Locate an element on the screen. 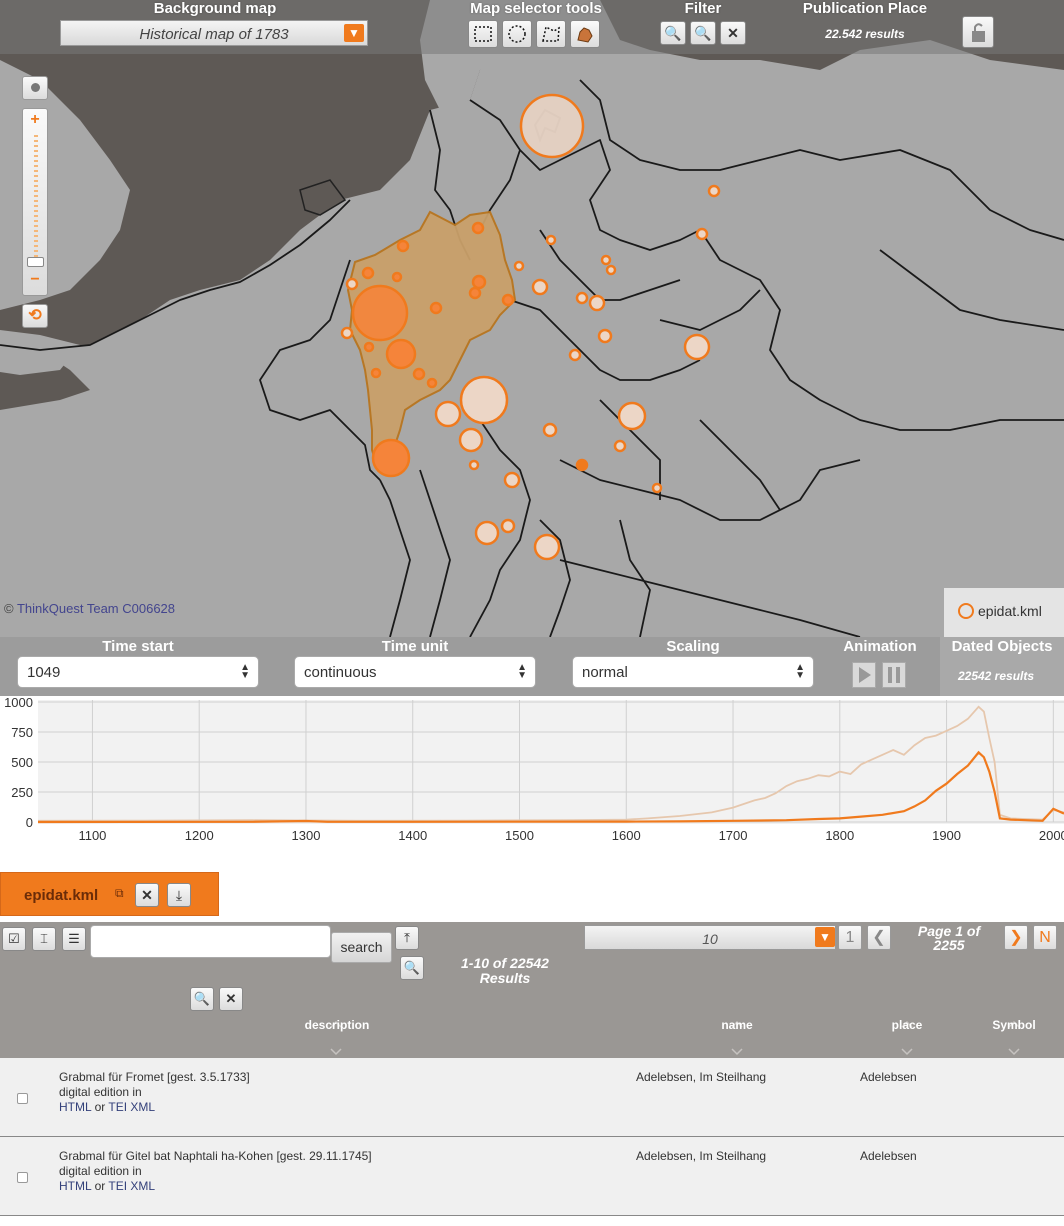 The image size is (1064, 1226). polygon-select-button is located at coordinates (551, 34).